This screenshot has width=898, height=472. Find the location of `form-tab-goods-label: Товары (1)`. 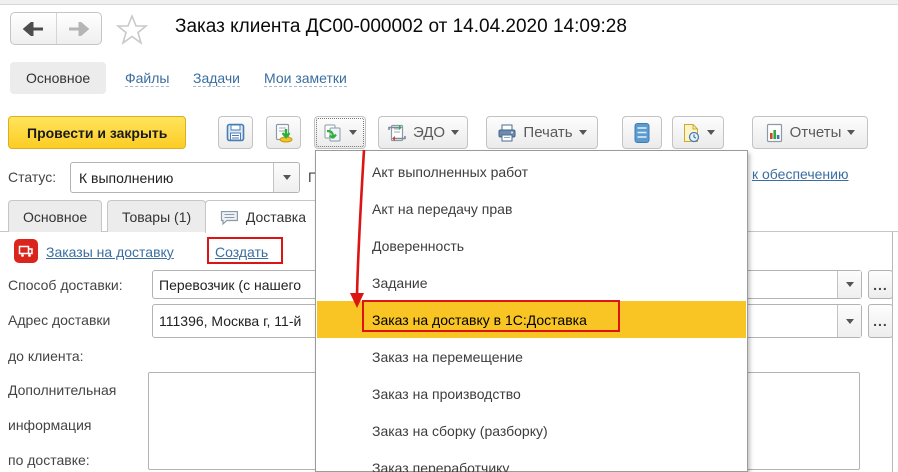

form-tab-goods-label: Товары (1) is located at coordinates (157, 216).